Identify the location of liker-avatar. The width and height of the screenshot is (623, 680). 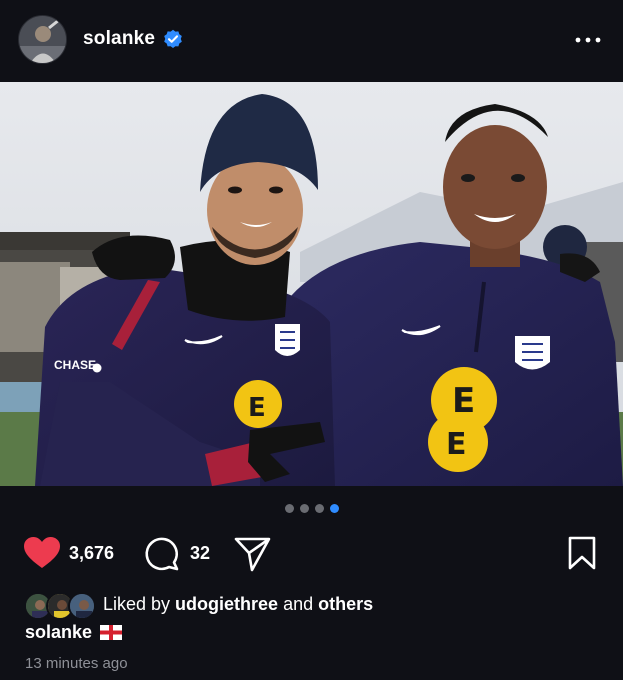
(82, 606).